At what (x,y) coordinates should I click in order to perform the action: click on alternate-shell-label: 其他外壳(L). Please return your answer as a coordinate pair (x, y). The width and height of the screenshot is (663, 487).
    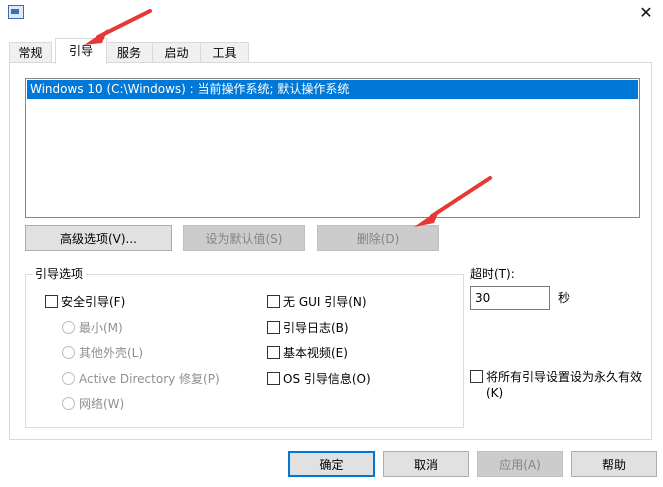
    Looking at the image, I should click on (111, 353).